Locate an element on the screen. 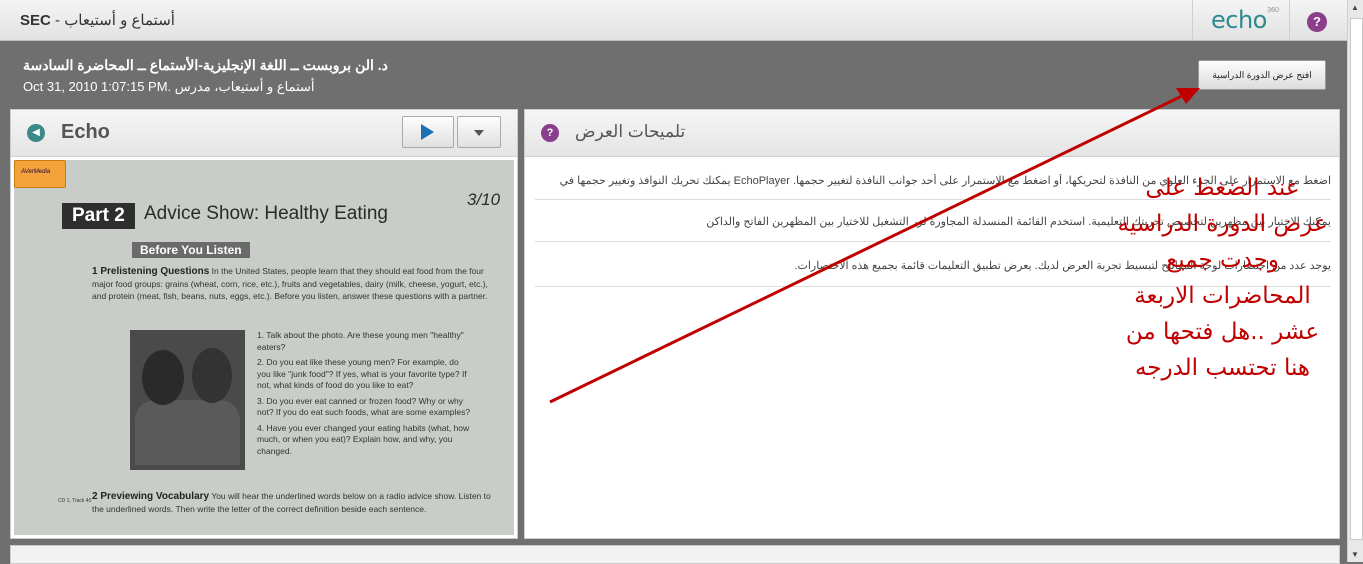  annotation-line: هنا تحتسب الدرجه is located at coordinates (1222, 368).